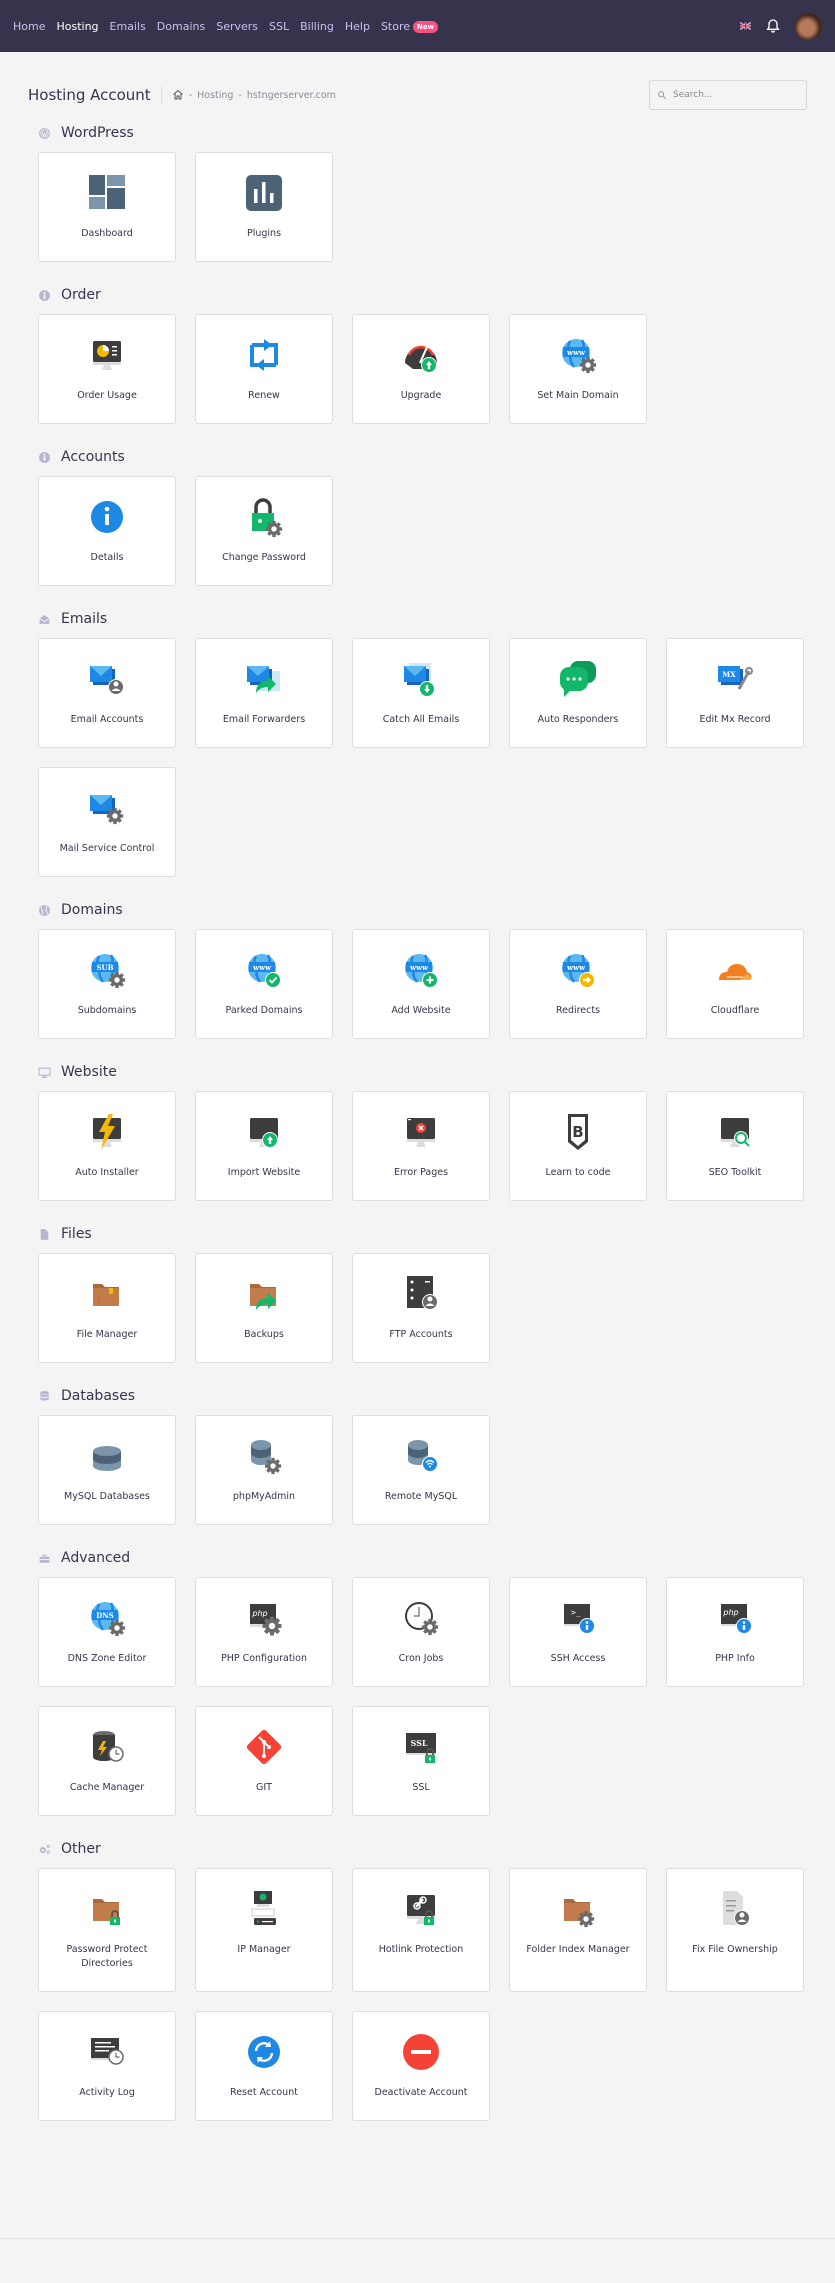 The height and width of the screenshot is (2283, 835). What do you see at coordinates (107, 1930) in the screenshot?
I see `tool-card-password-protect-directories: Password Protect Directories` at bounding box center [107, 1930].